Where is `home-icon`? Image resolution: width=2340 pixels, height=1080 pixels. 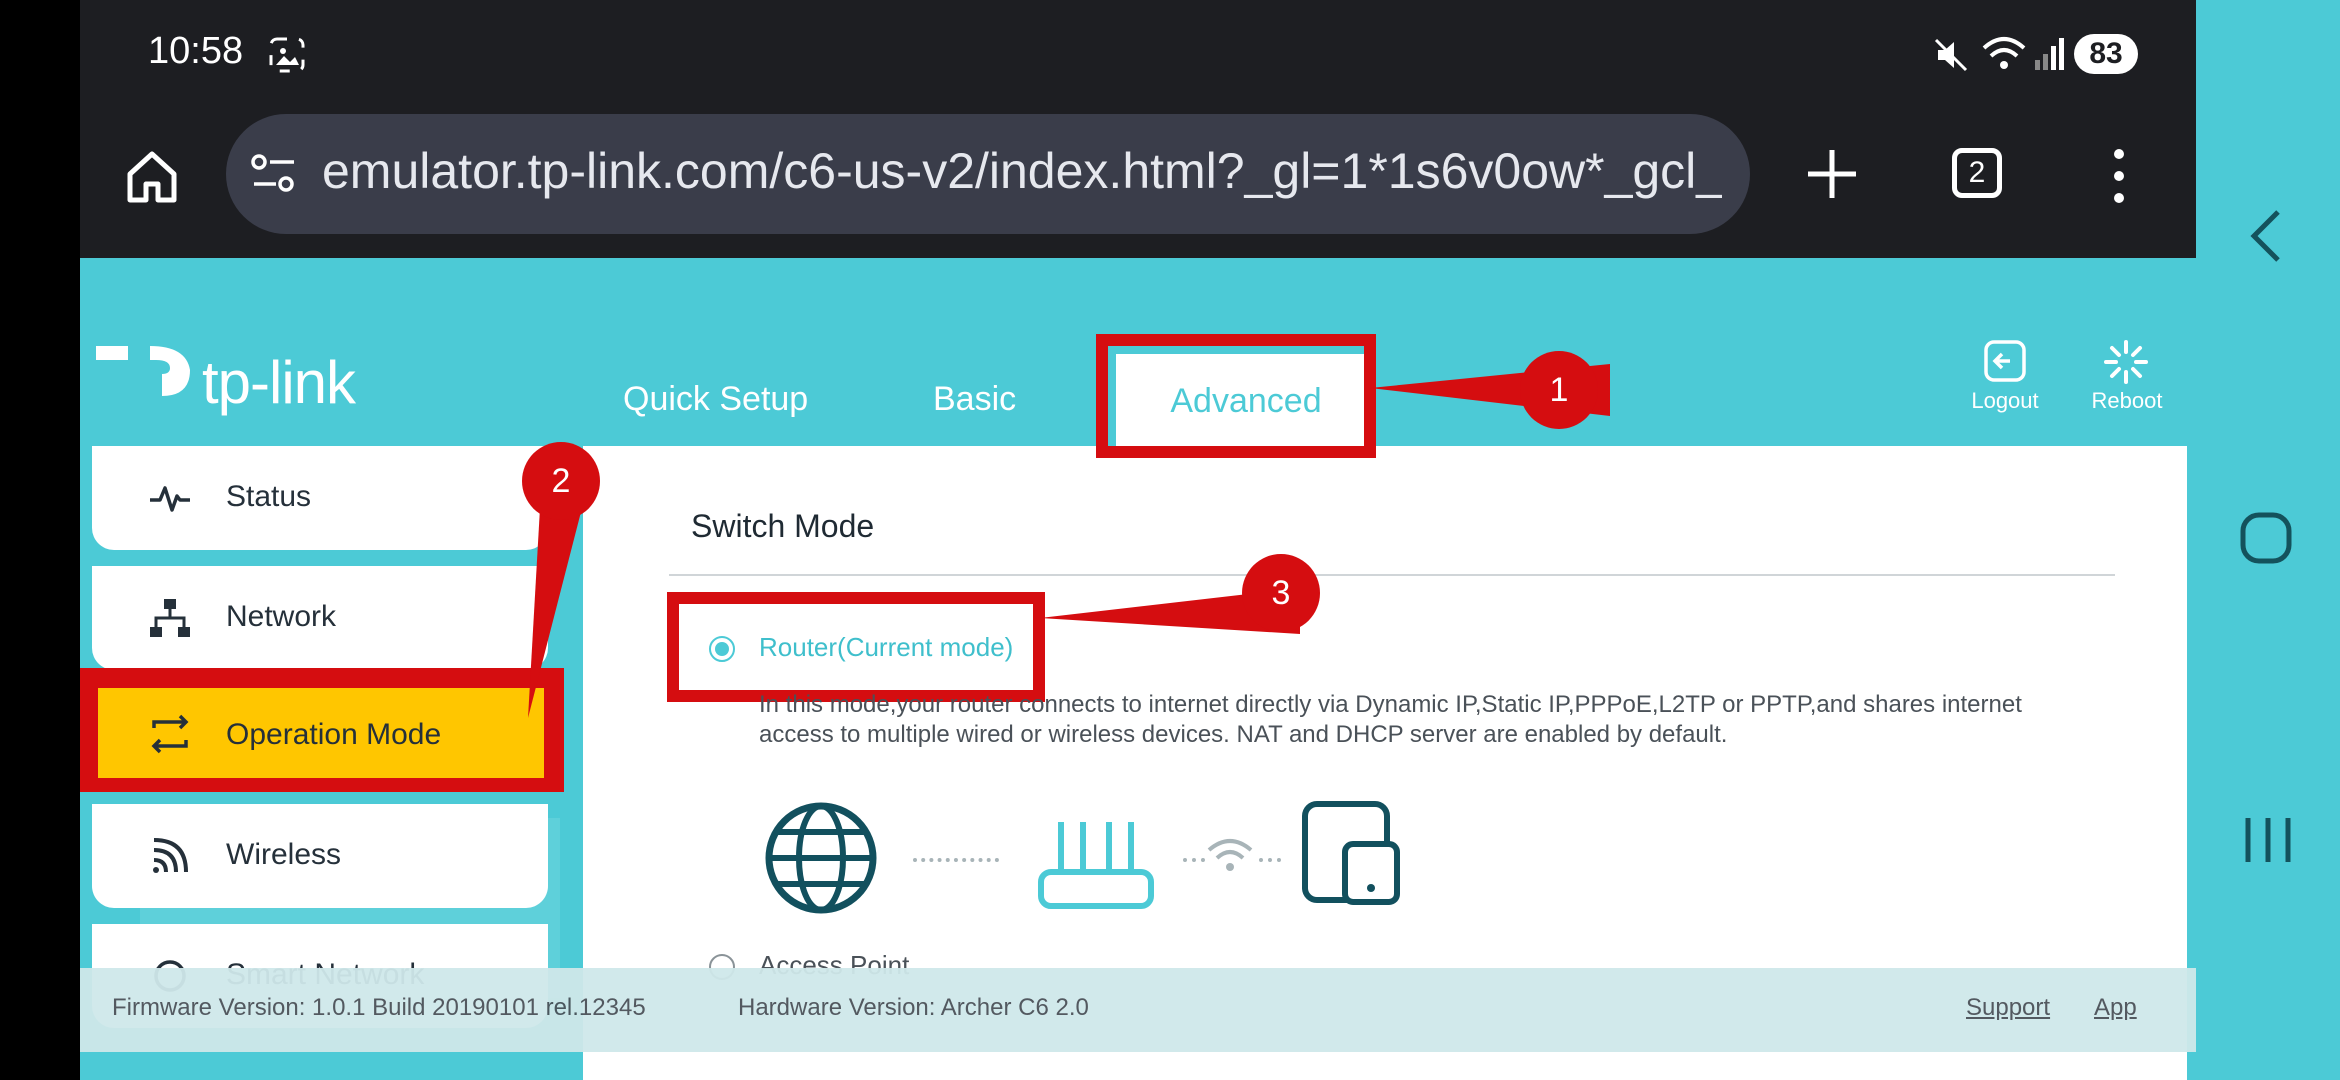
home-icon is located at coordinates (152, 176).